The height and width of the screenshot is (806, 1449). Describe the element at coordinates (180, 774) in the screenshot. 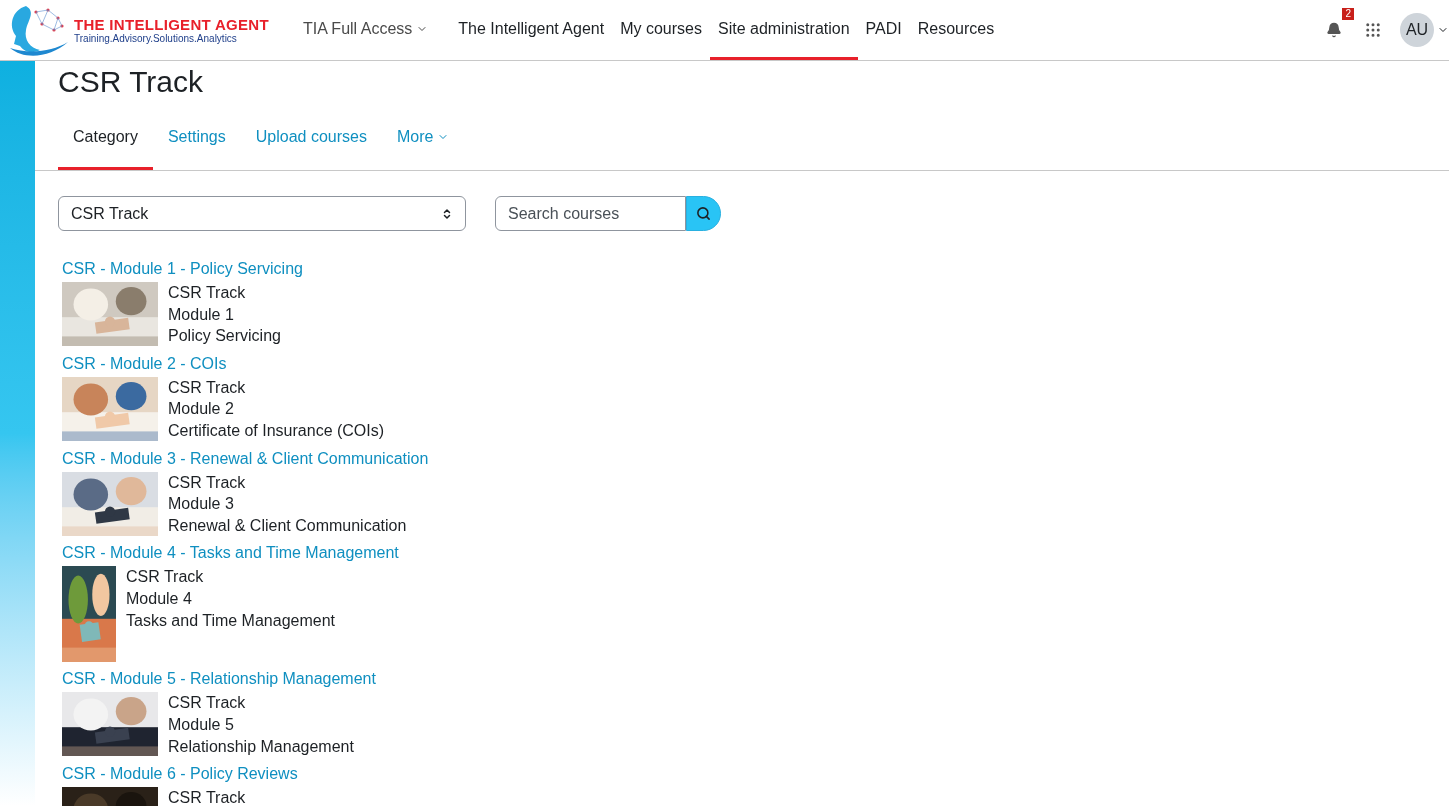

I see `course-link: CSR - Module 6 - Policy Reviews` at that location.